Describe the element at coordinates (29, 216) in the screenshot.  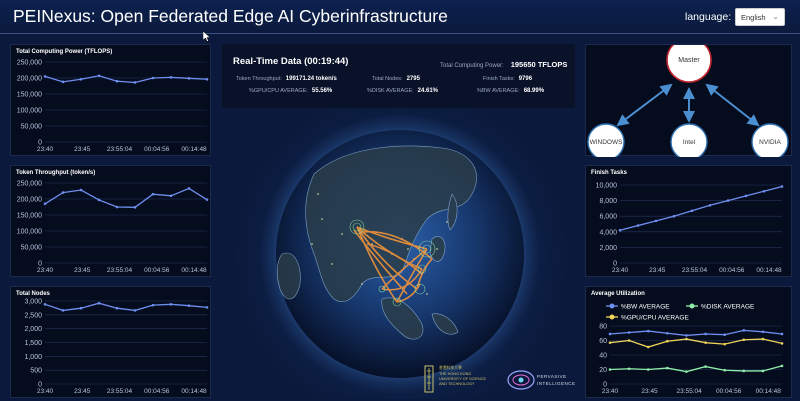
I see `y-tick-label: 150,000` at that location.